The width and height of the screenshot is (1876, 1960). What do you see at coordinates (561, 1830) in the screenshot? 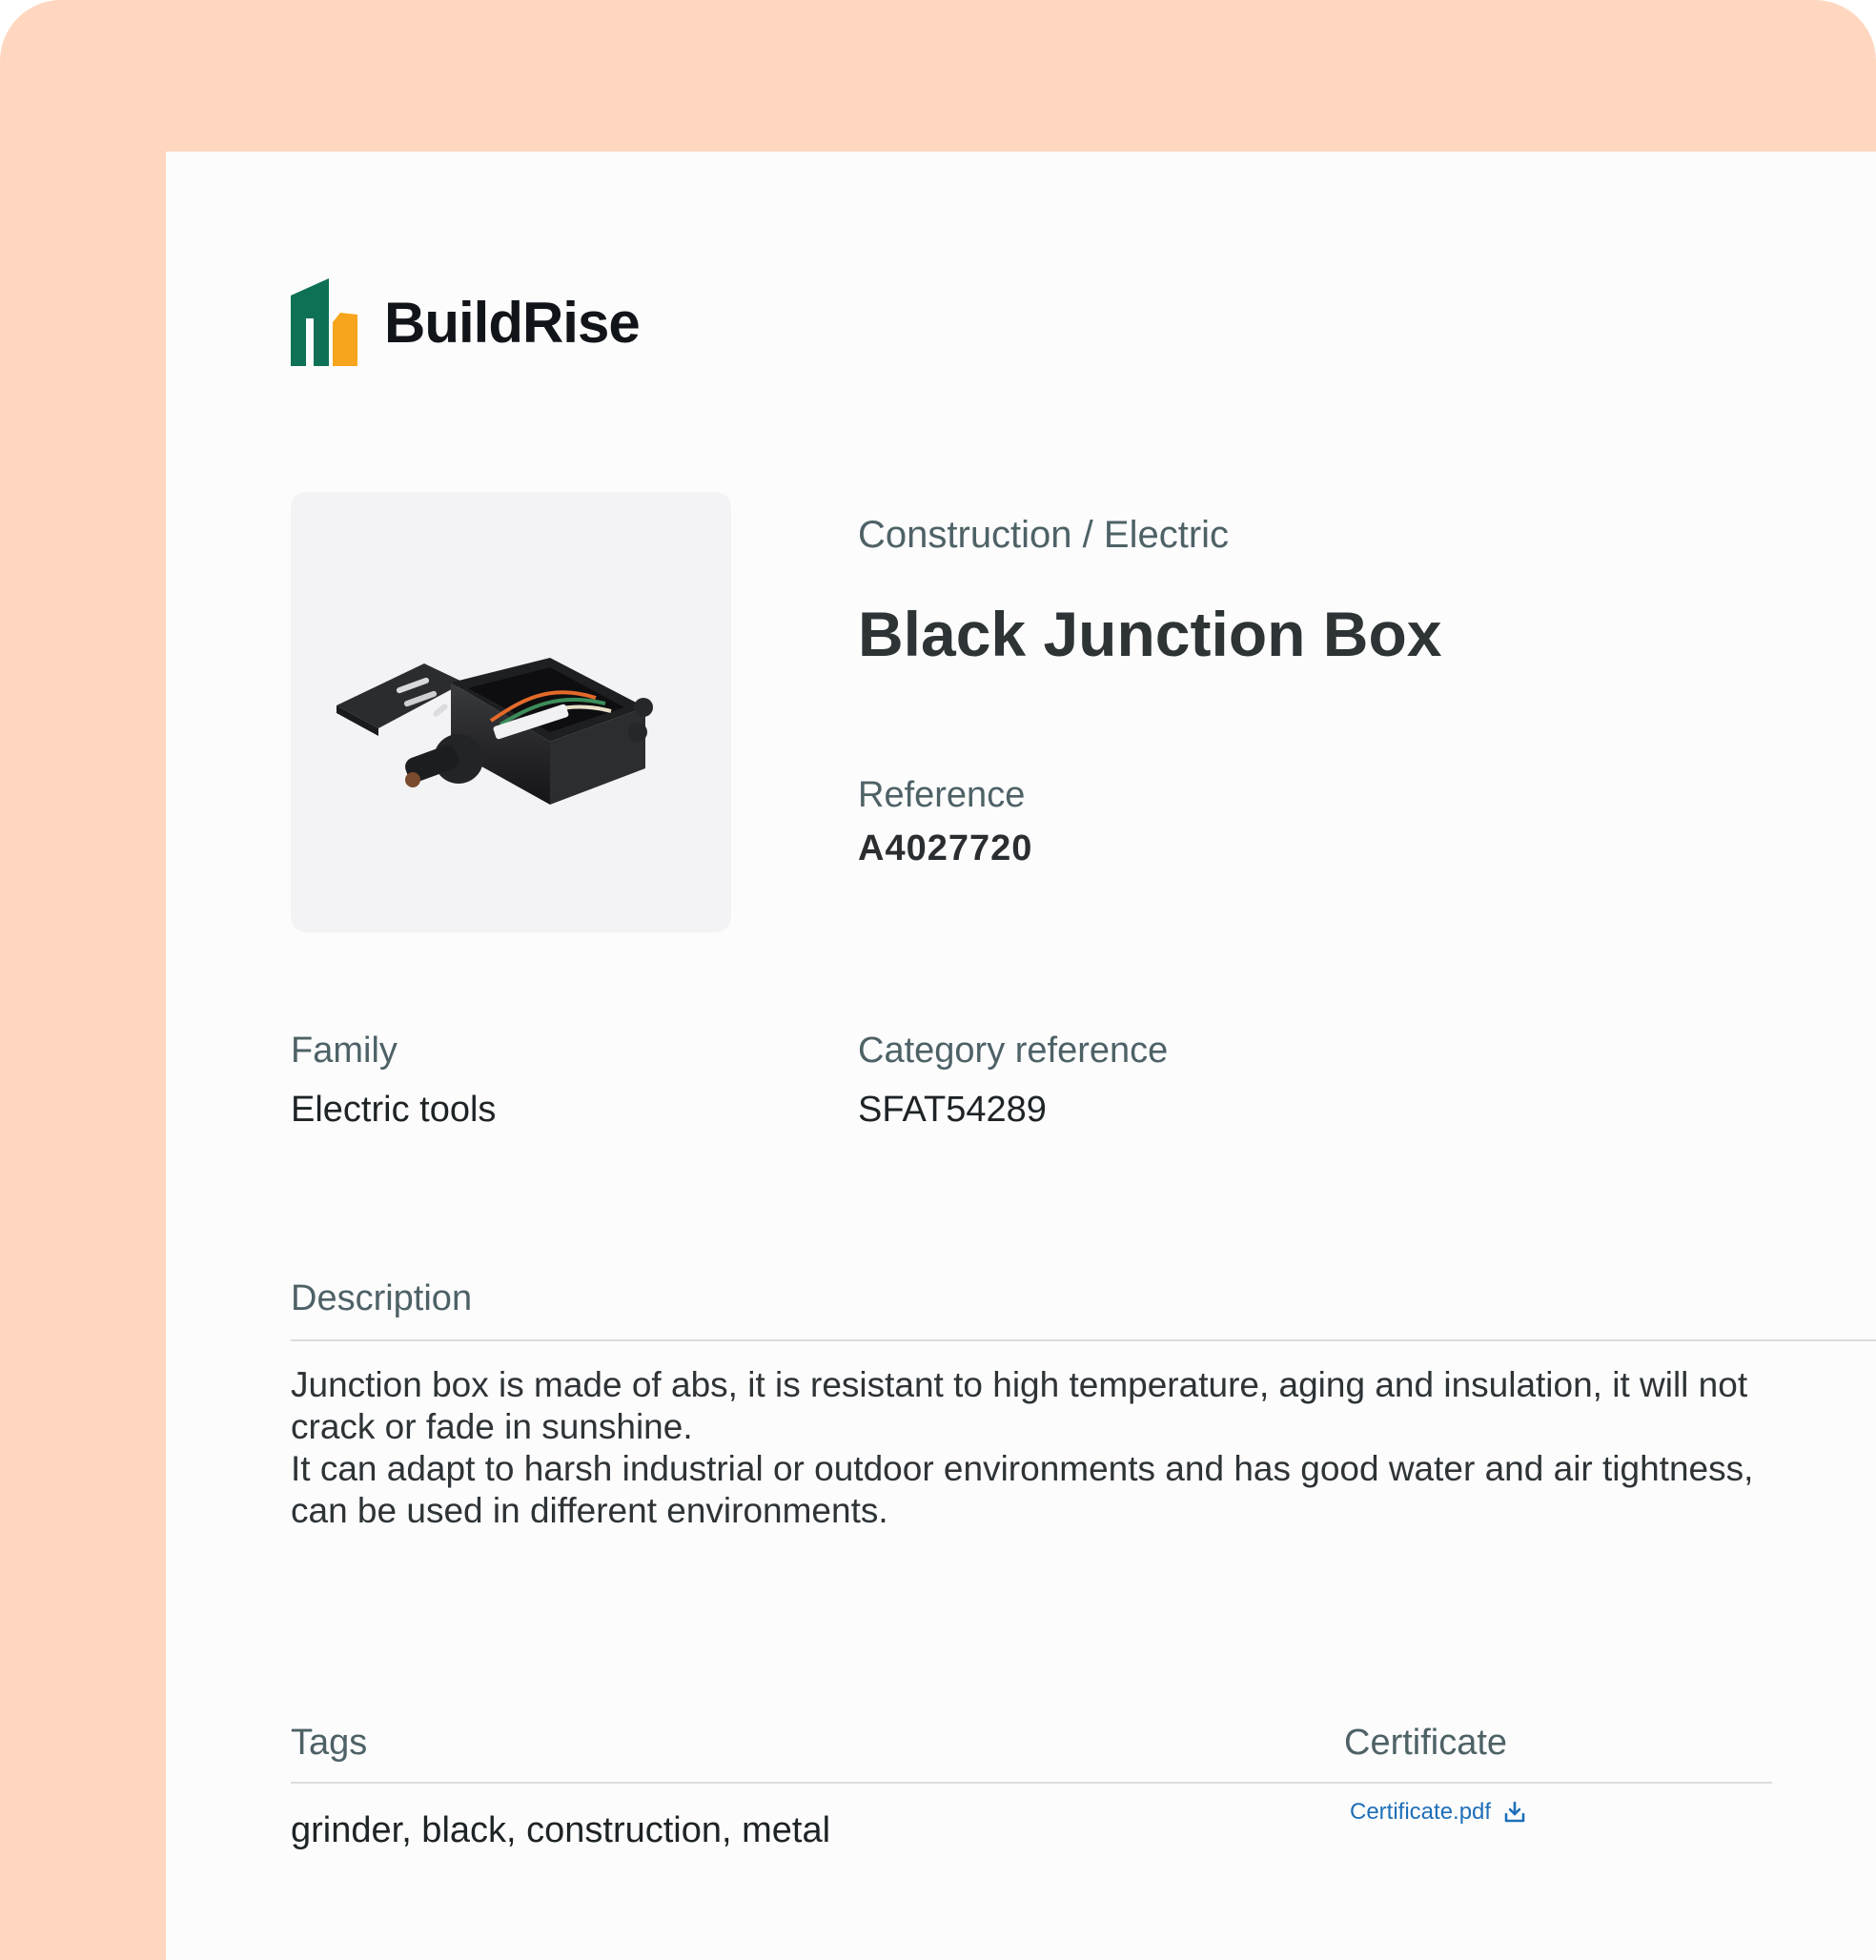
I see `tags-value: grinder, black, construction, metal` at bounding box center [561, 1830].